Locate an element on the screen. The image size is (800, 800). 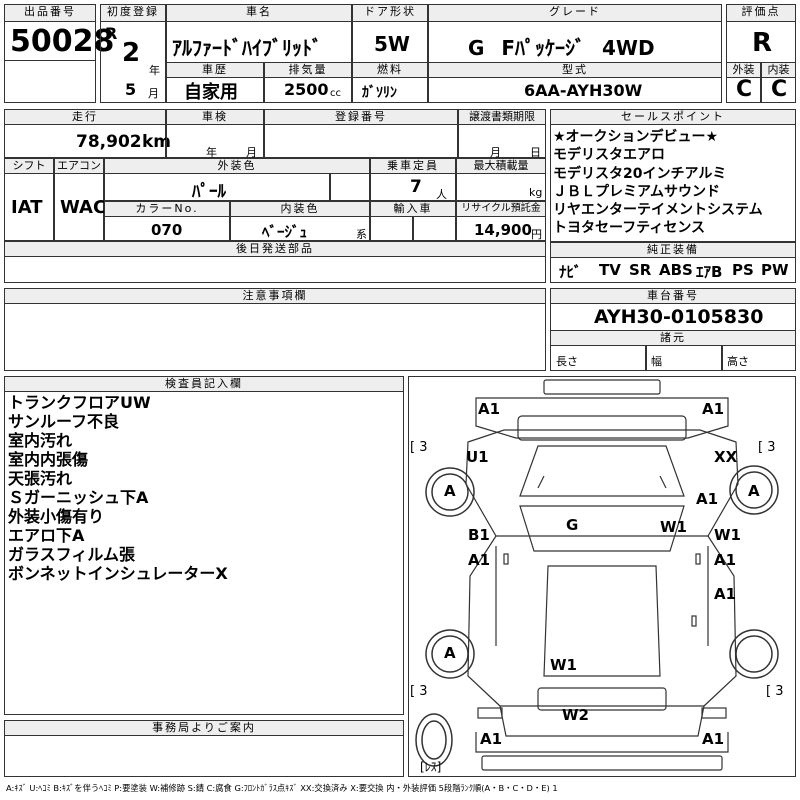
grade-label: グレード is located at coordinates (575, 13).